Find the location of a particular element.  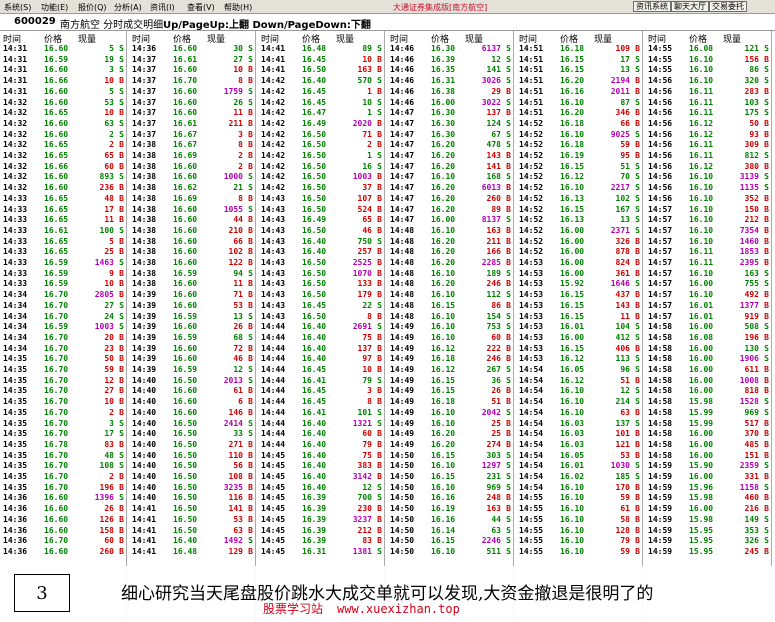

chat-hall-button: 聊天大厅 is located at coordinates (690, 6).